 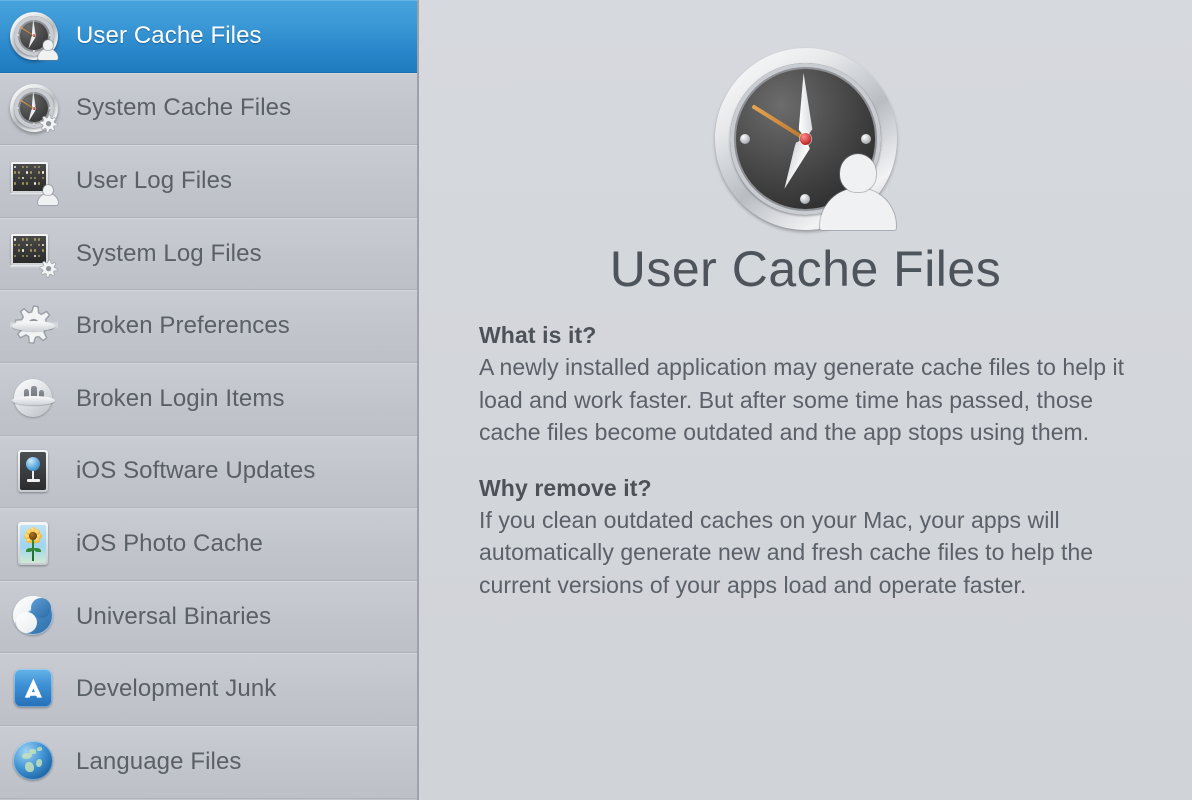 I want to click on sidebar-item-label: User Cache Files, so click(x=169, y=35).